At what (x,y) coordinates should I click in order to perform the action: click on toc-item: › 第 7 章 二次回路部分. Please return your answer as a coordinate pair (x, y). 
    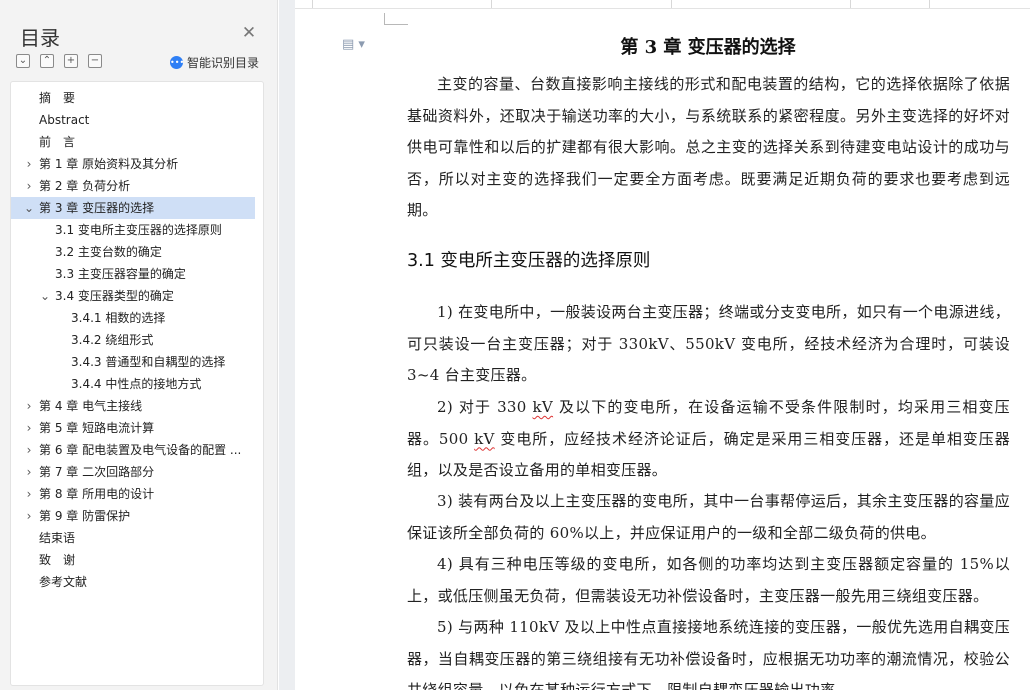
    Looking at the image, I should click on (133, 472).